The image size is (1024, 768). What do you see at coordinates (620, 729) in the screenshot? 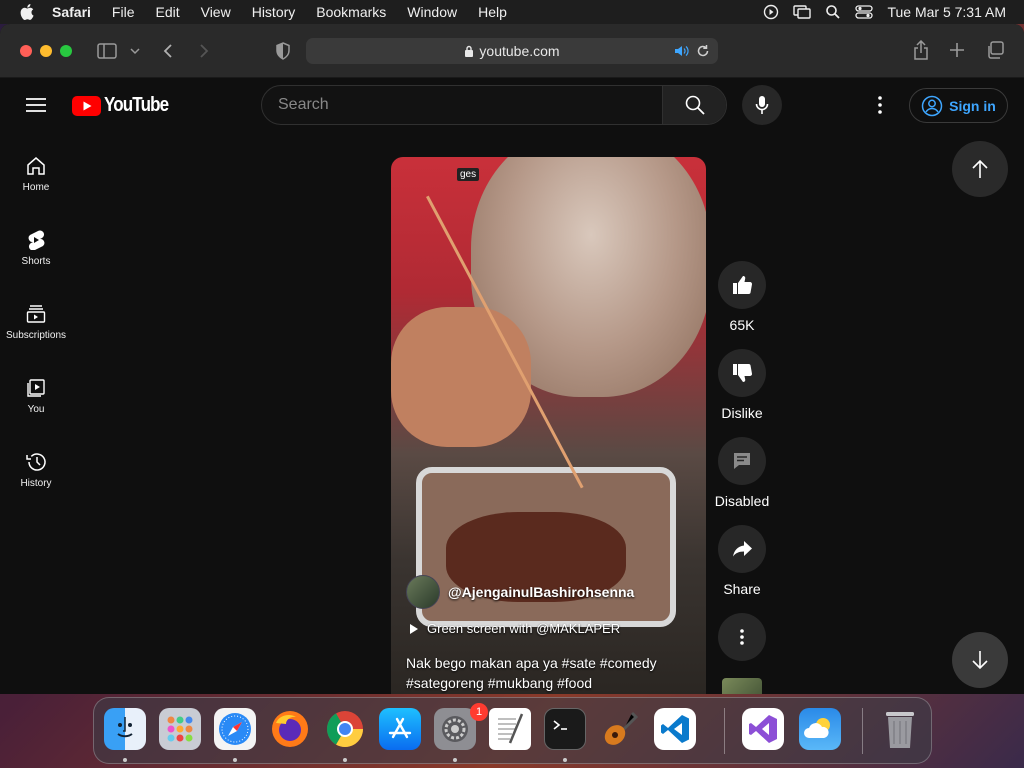
I see `dock-garageband` at bounding box center [620, 729].